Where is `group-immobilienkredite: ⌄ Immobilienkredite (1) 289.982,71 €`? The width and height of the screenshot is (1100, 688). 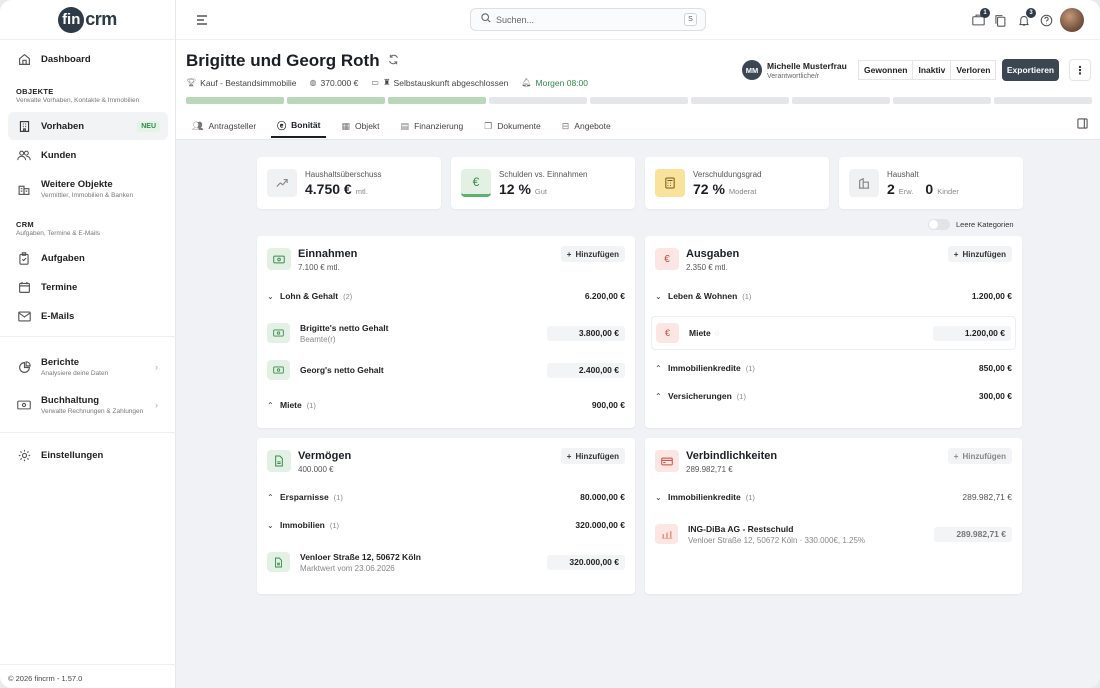 group-immobilienkredite: ⌄ Immobilienkredite (1) 289.982,71 € is located at coordinates (833, 497).